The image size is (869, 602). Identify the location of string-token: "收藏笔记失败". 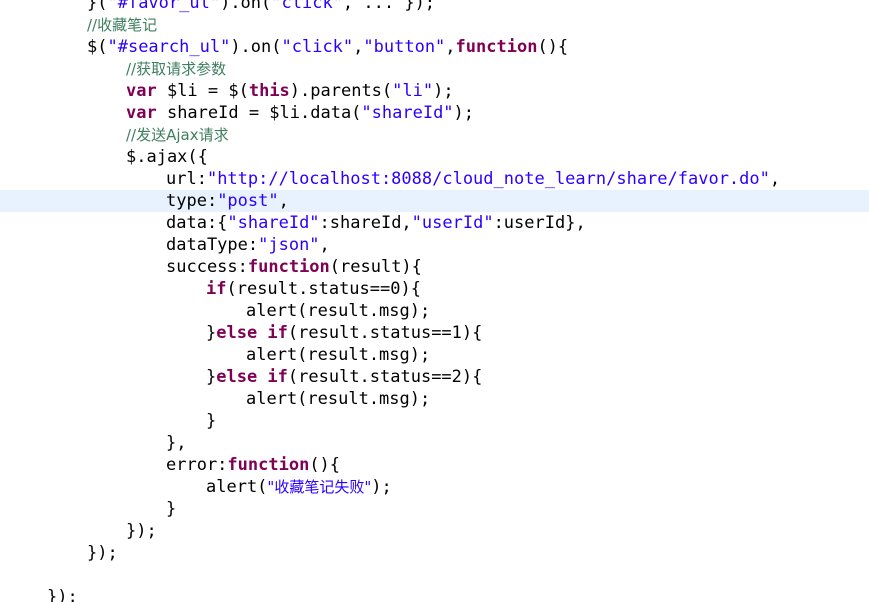
(319, 487).